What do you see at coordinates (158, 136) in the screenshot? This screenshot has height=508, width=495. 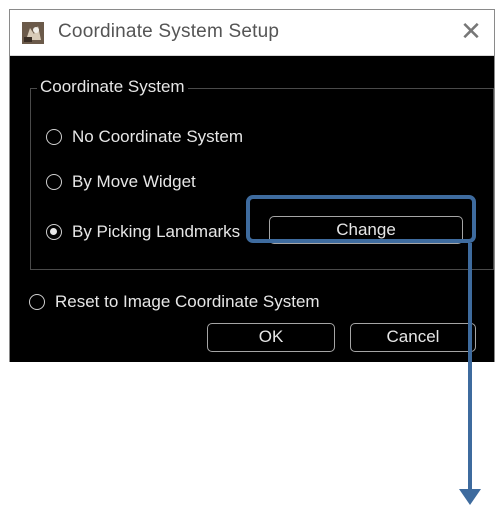 I see `radio-label: No Coordinate System` at bounding box center [158, 136].